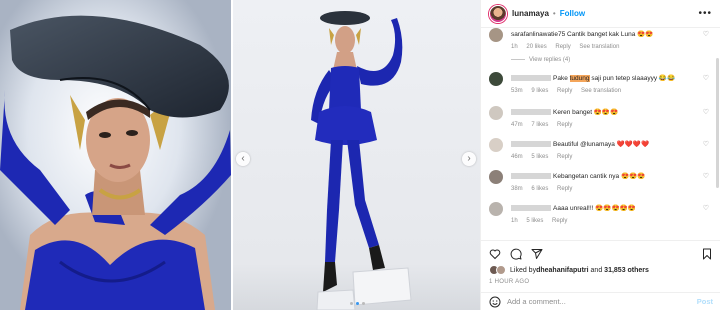  Describe the element at coordinates (539, 91) in the screenshot. I see `comment-likes: 9 likes` at that location.